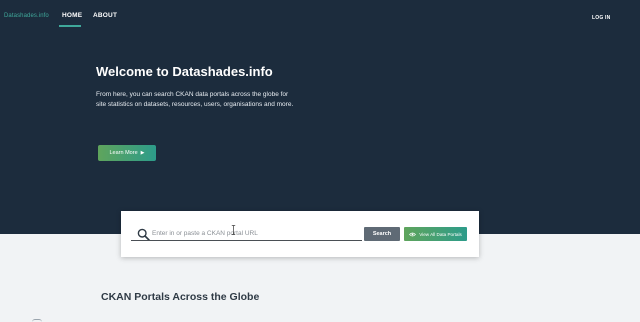 The image size is (640, 322). What do you see at coordinates (123, 153) in the screenshot?
I see `learn-more-label: Learn More` at bounding box center [123, 153].